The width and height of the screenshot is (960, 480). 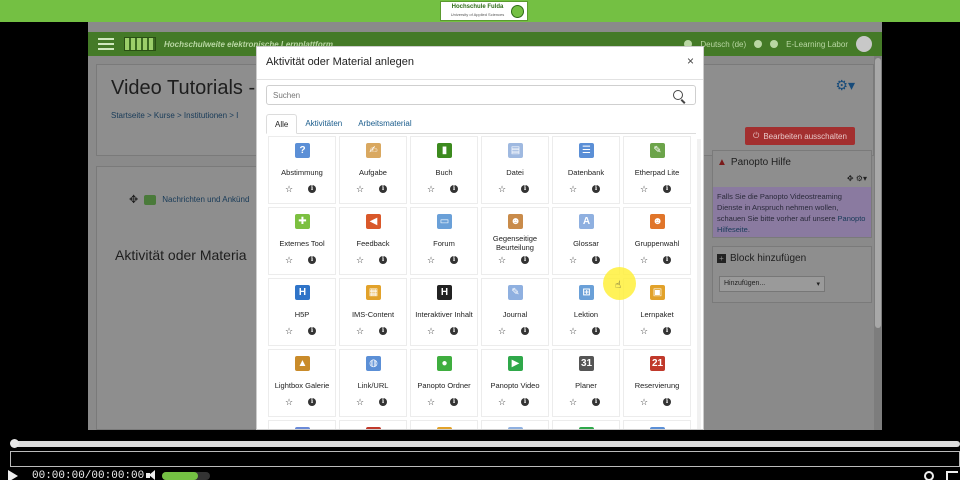 I want to click on tab-arbeitsmaterial: Arbeitsmaterial, so click(x=384, y=124).